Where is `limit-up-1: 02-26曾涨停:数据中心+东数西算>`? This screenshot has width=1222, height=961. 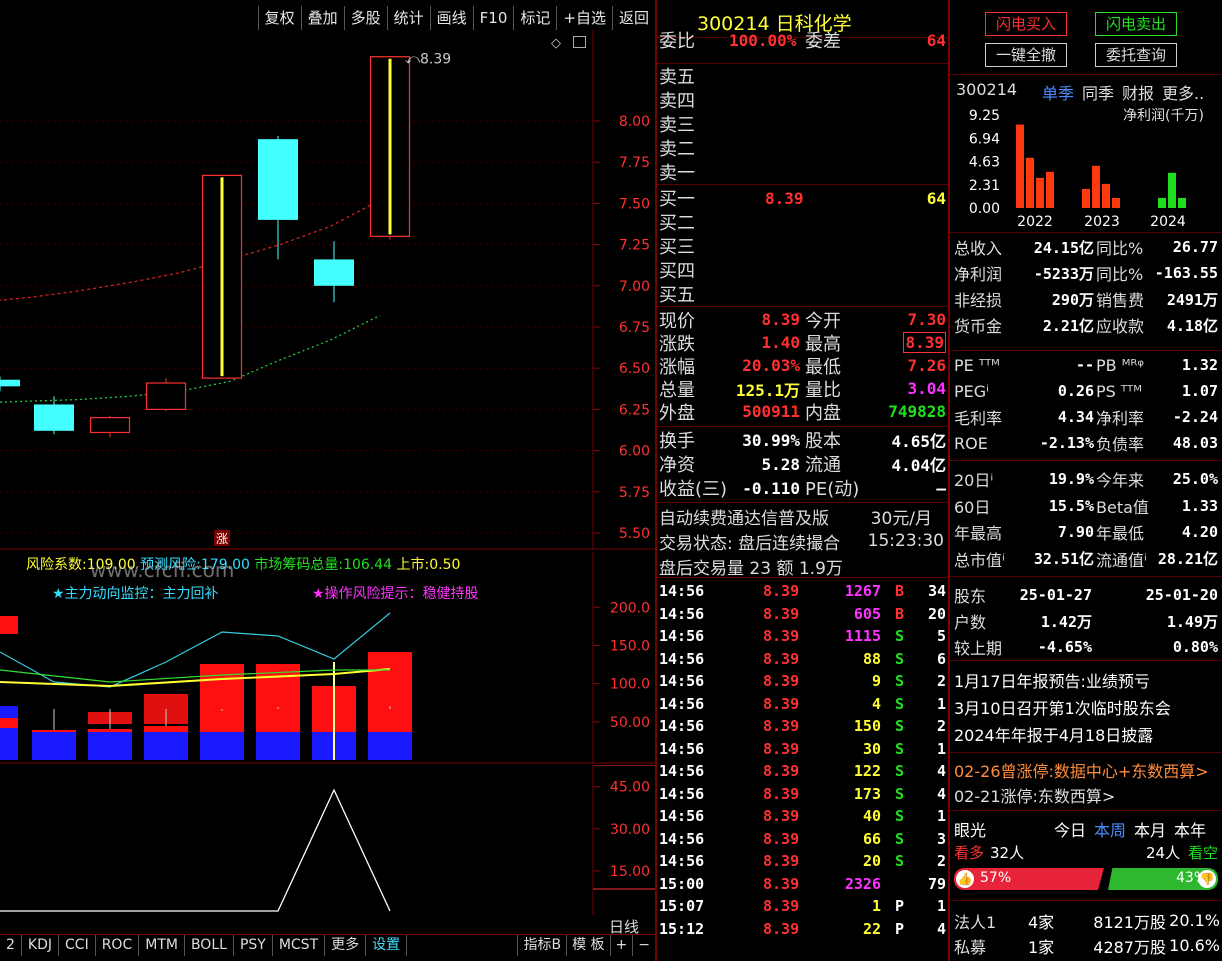
limit-up-1: 02-26曾涨停:数据中心+东数西算> is located at coordinates (1081, 770).